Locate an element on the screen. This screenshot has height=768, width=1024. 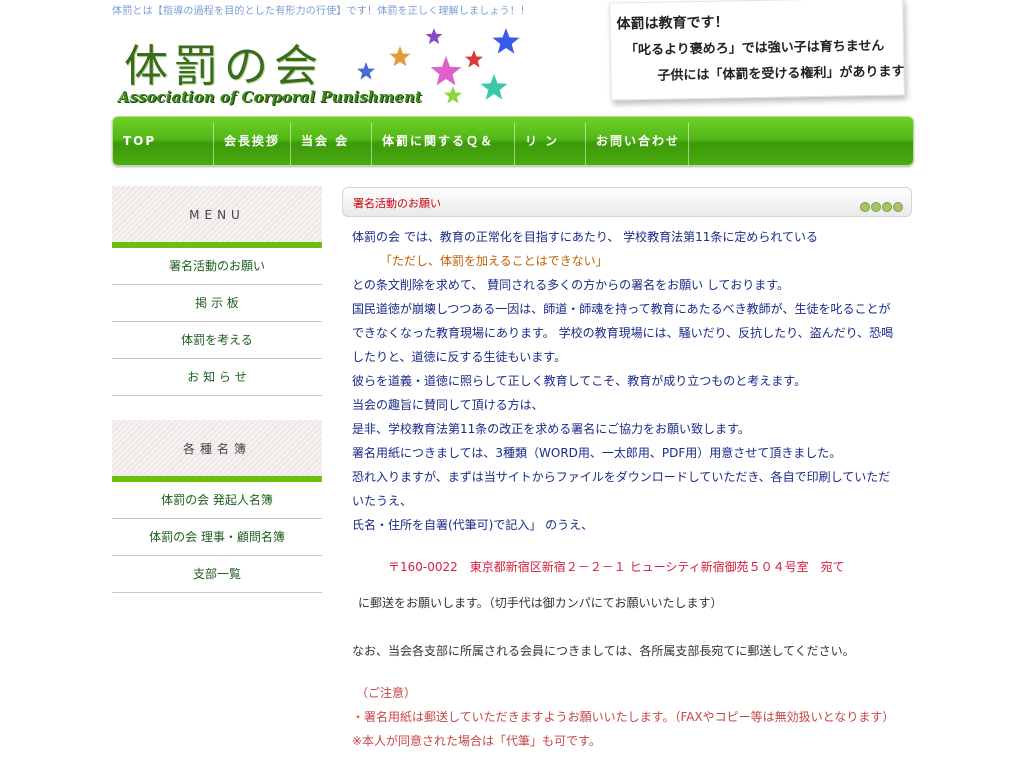
stars-decoration is located at coordinates (438, 66).